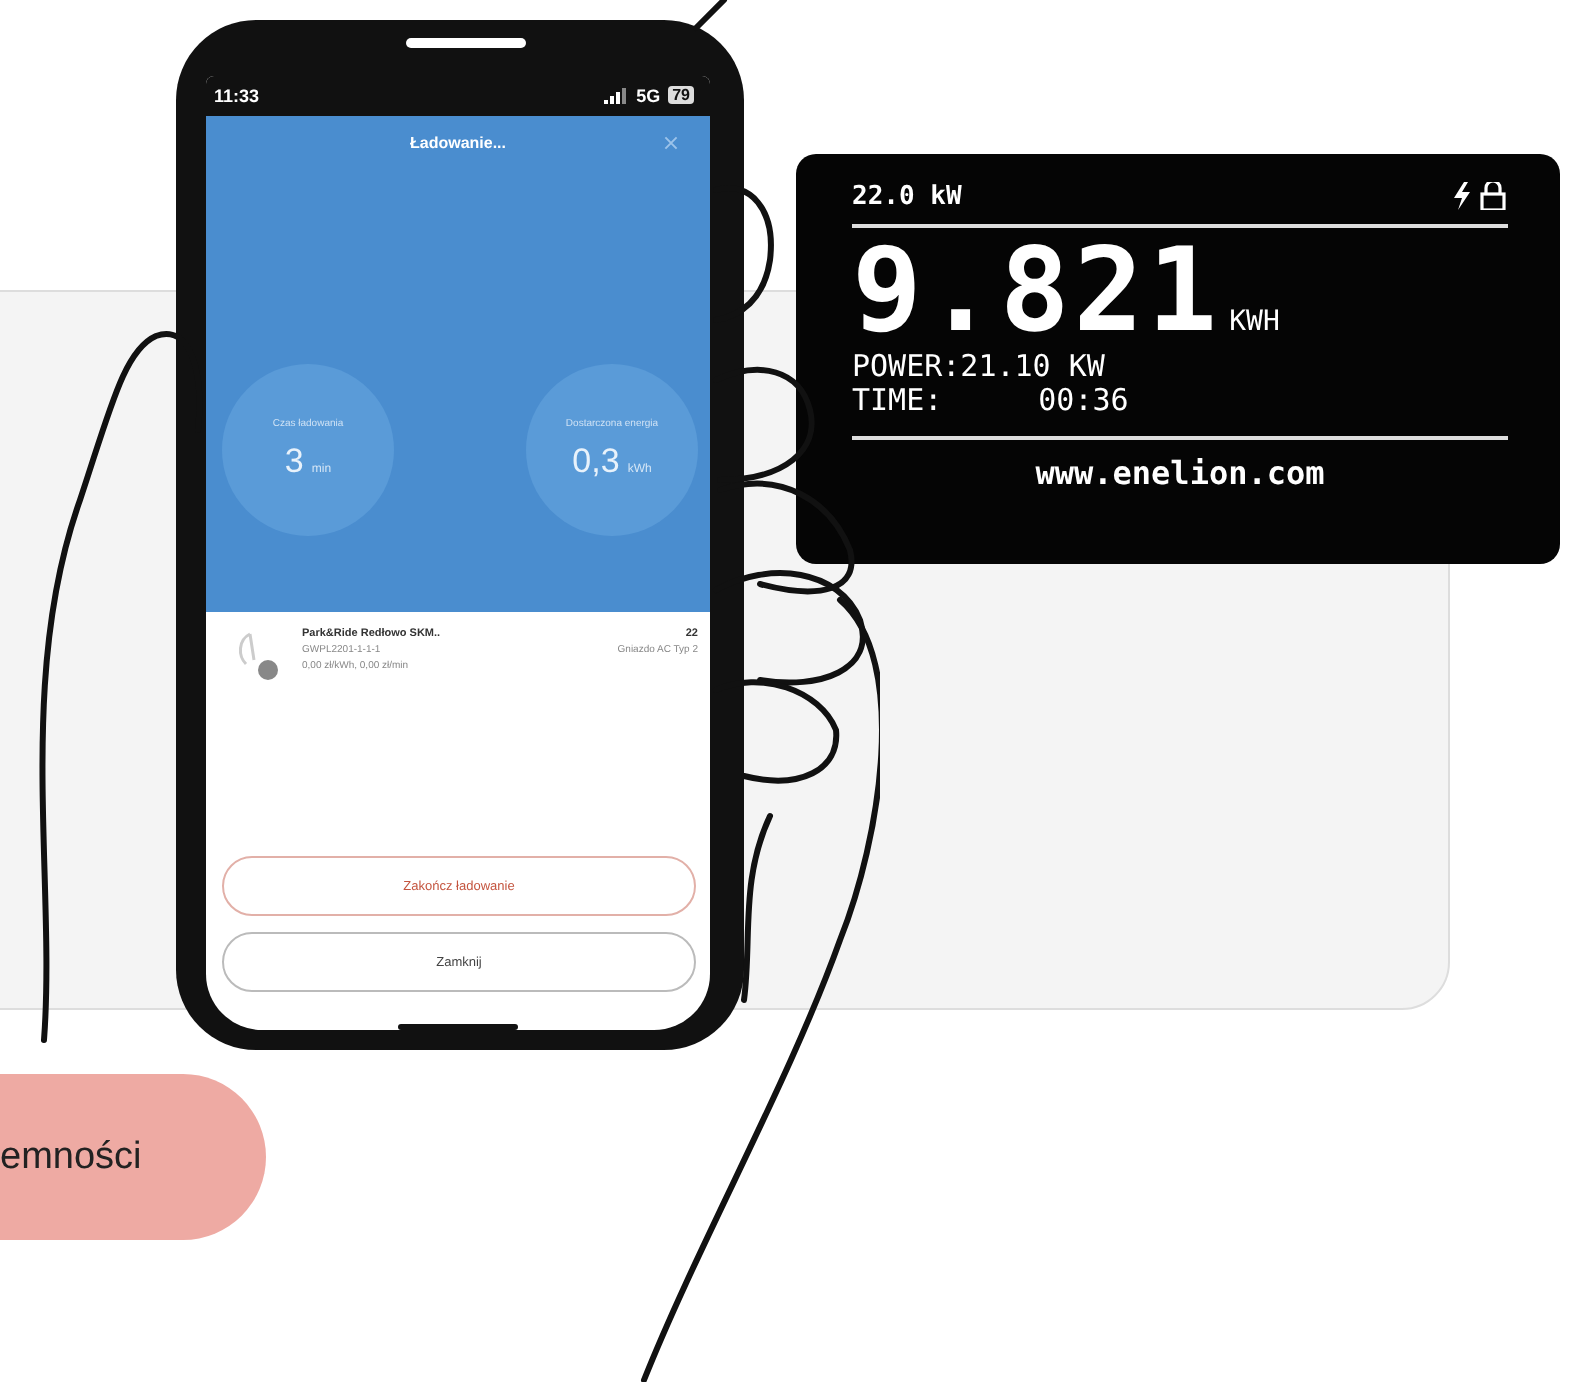  Describe the element at coordinates (1480, 196) in the screenshot. I see `bolt-lock-icon` at that location.